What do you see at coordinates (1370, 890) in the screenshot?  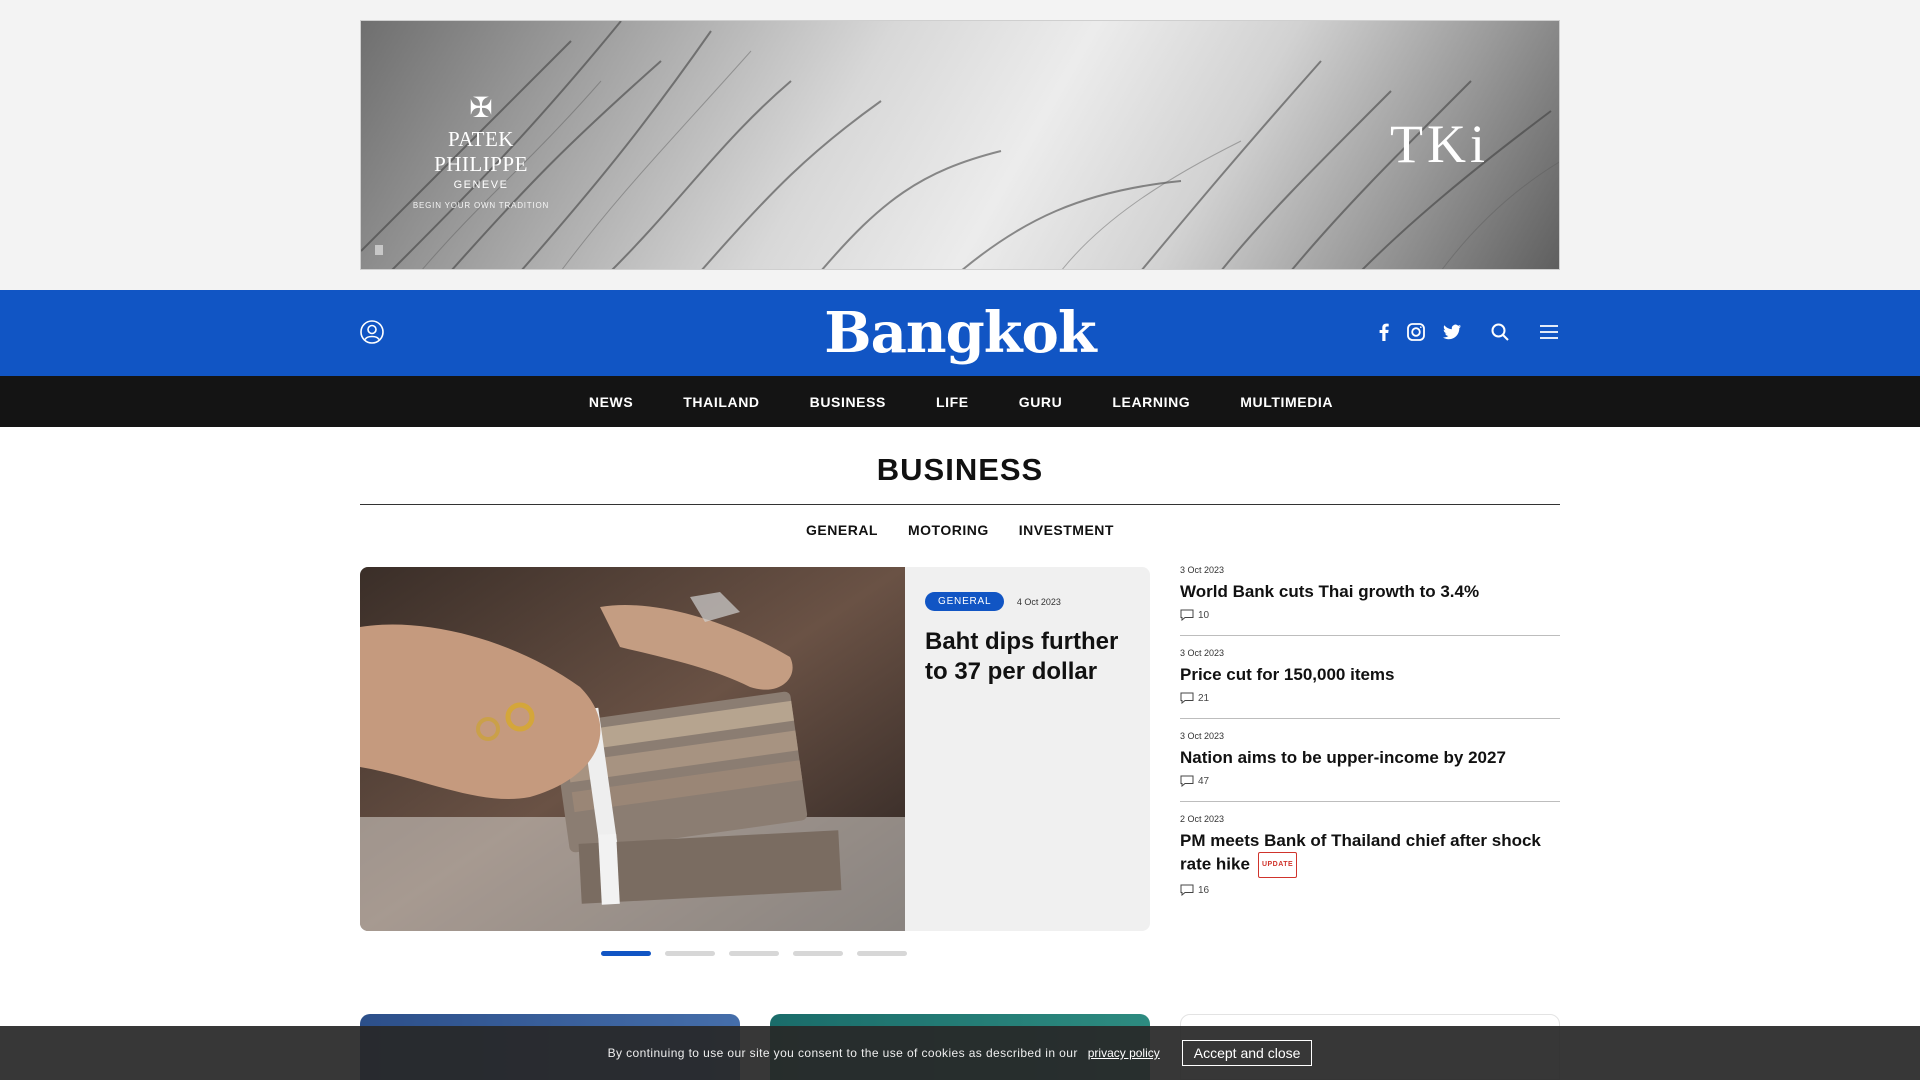 I see `comment-count: 16` at bounding box center [1370, 890].